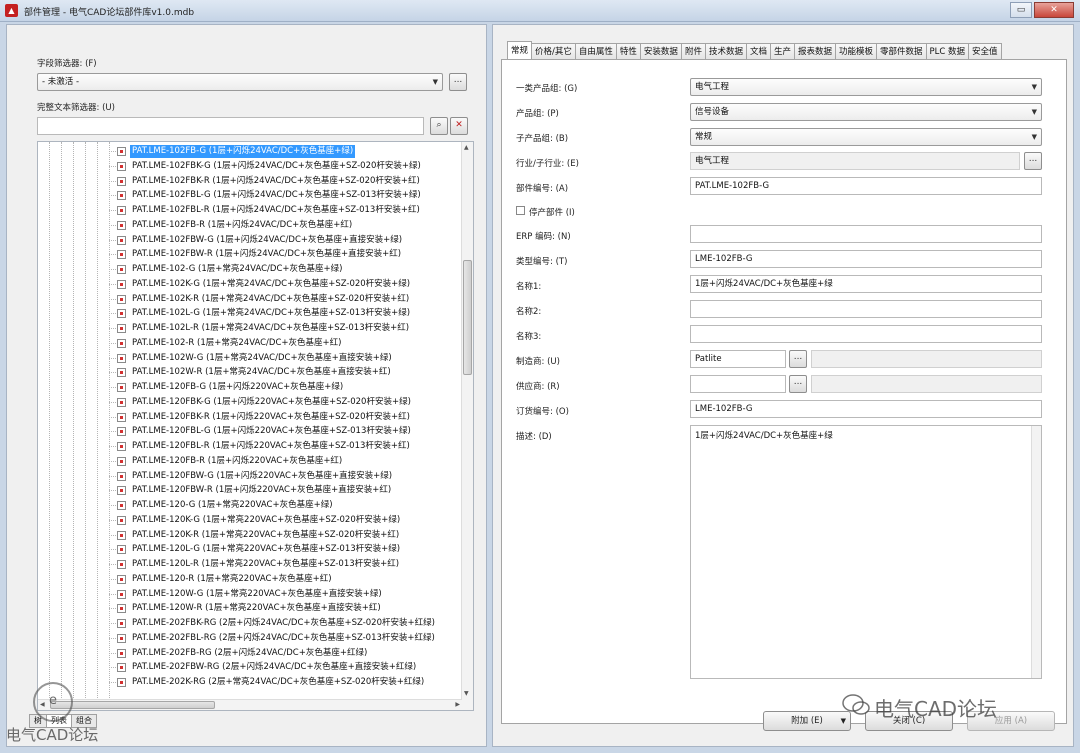  I want to click on attach-button: 附加 (E) ▼, so click(807, 721).